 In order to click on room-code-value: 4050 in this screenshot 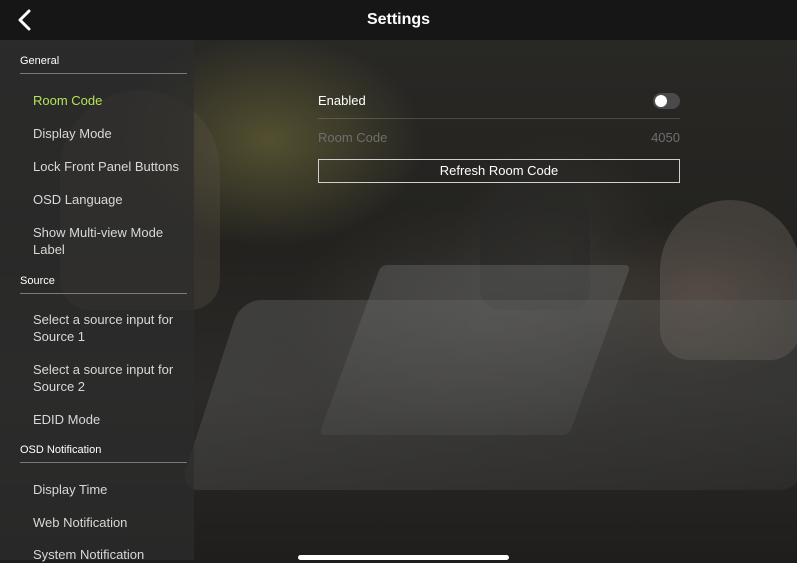, I will do `click(665, 137)`.